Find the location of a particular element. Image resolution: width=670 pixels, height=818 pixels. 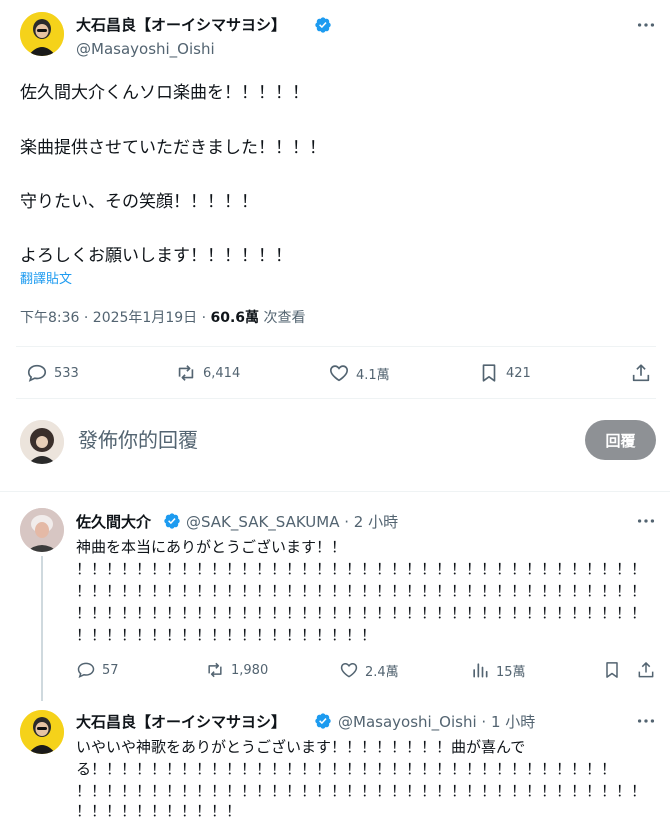

bookmark-action is located at coordinates (612, 670).